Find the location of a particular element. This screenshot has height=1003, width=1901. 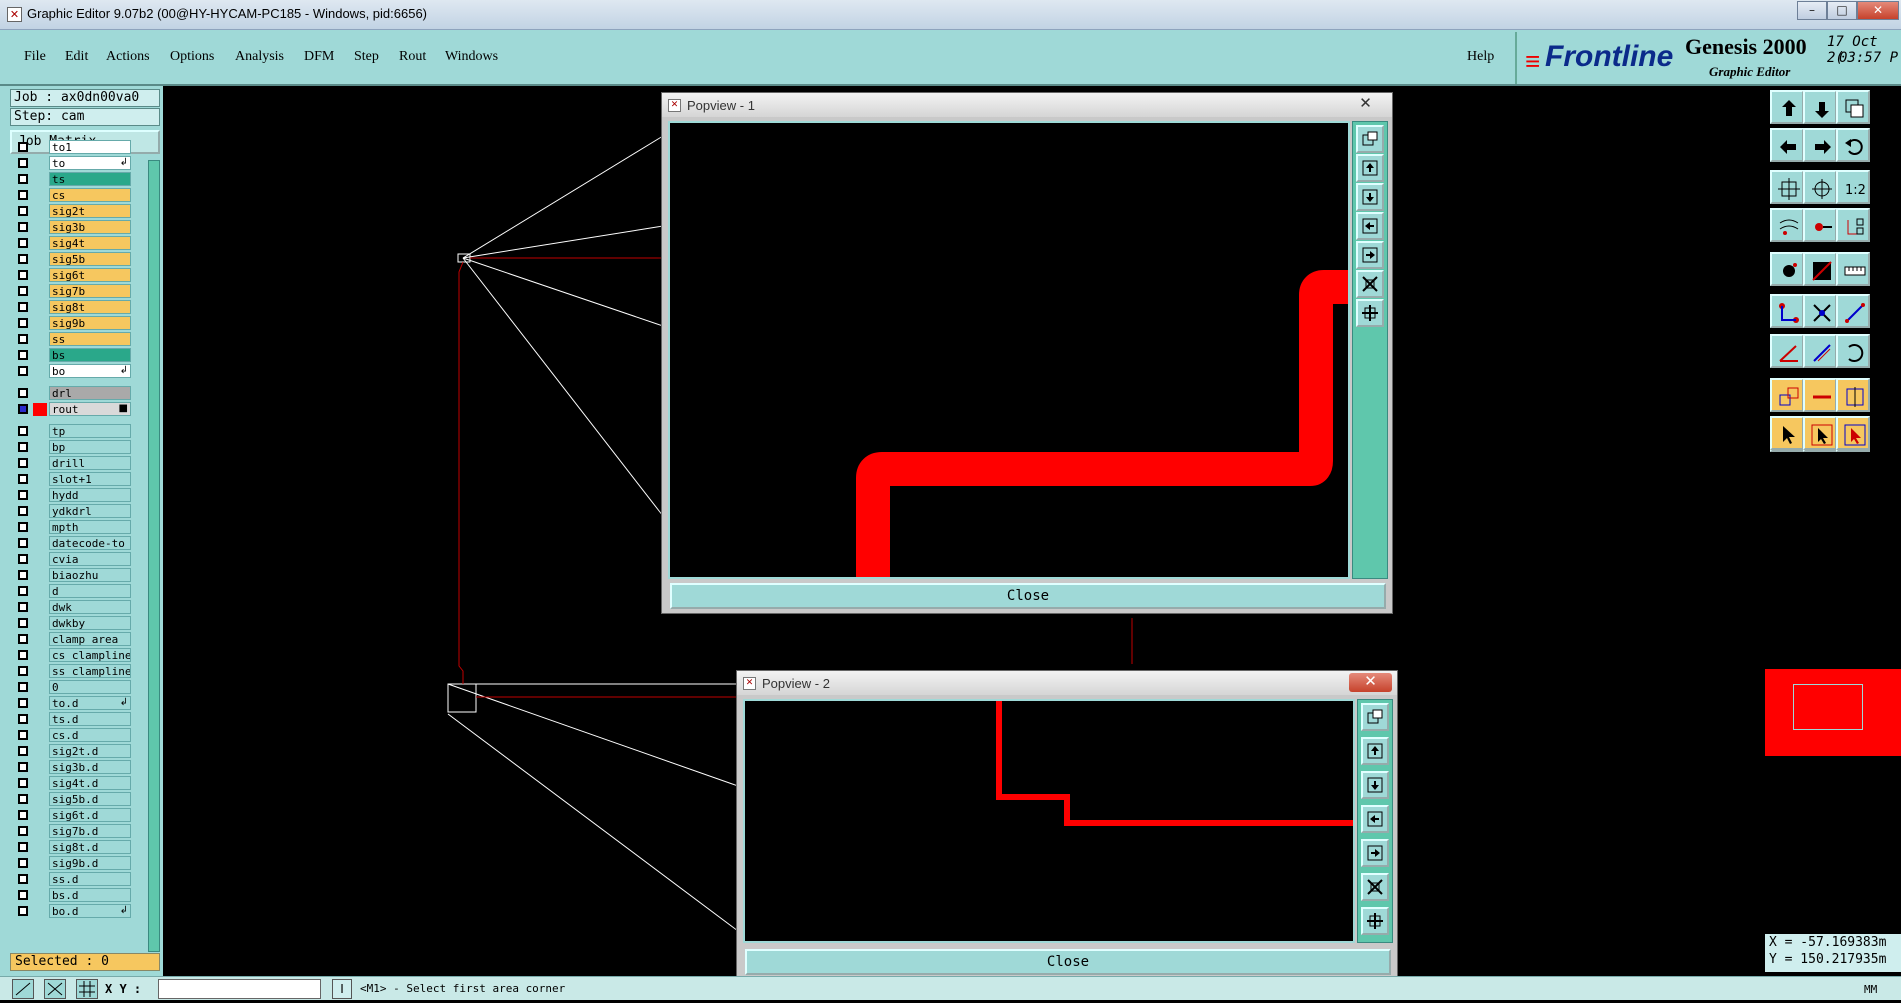

menu-dfm: DFM is located at coordinates (319, 57).